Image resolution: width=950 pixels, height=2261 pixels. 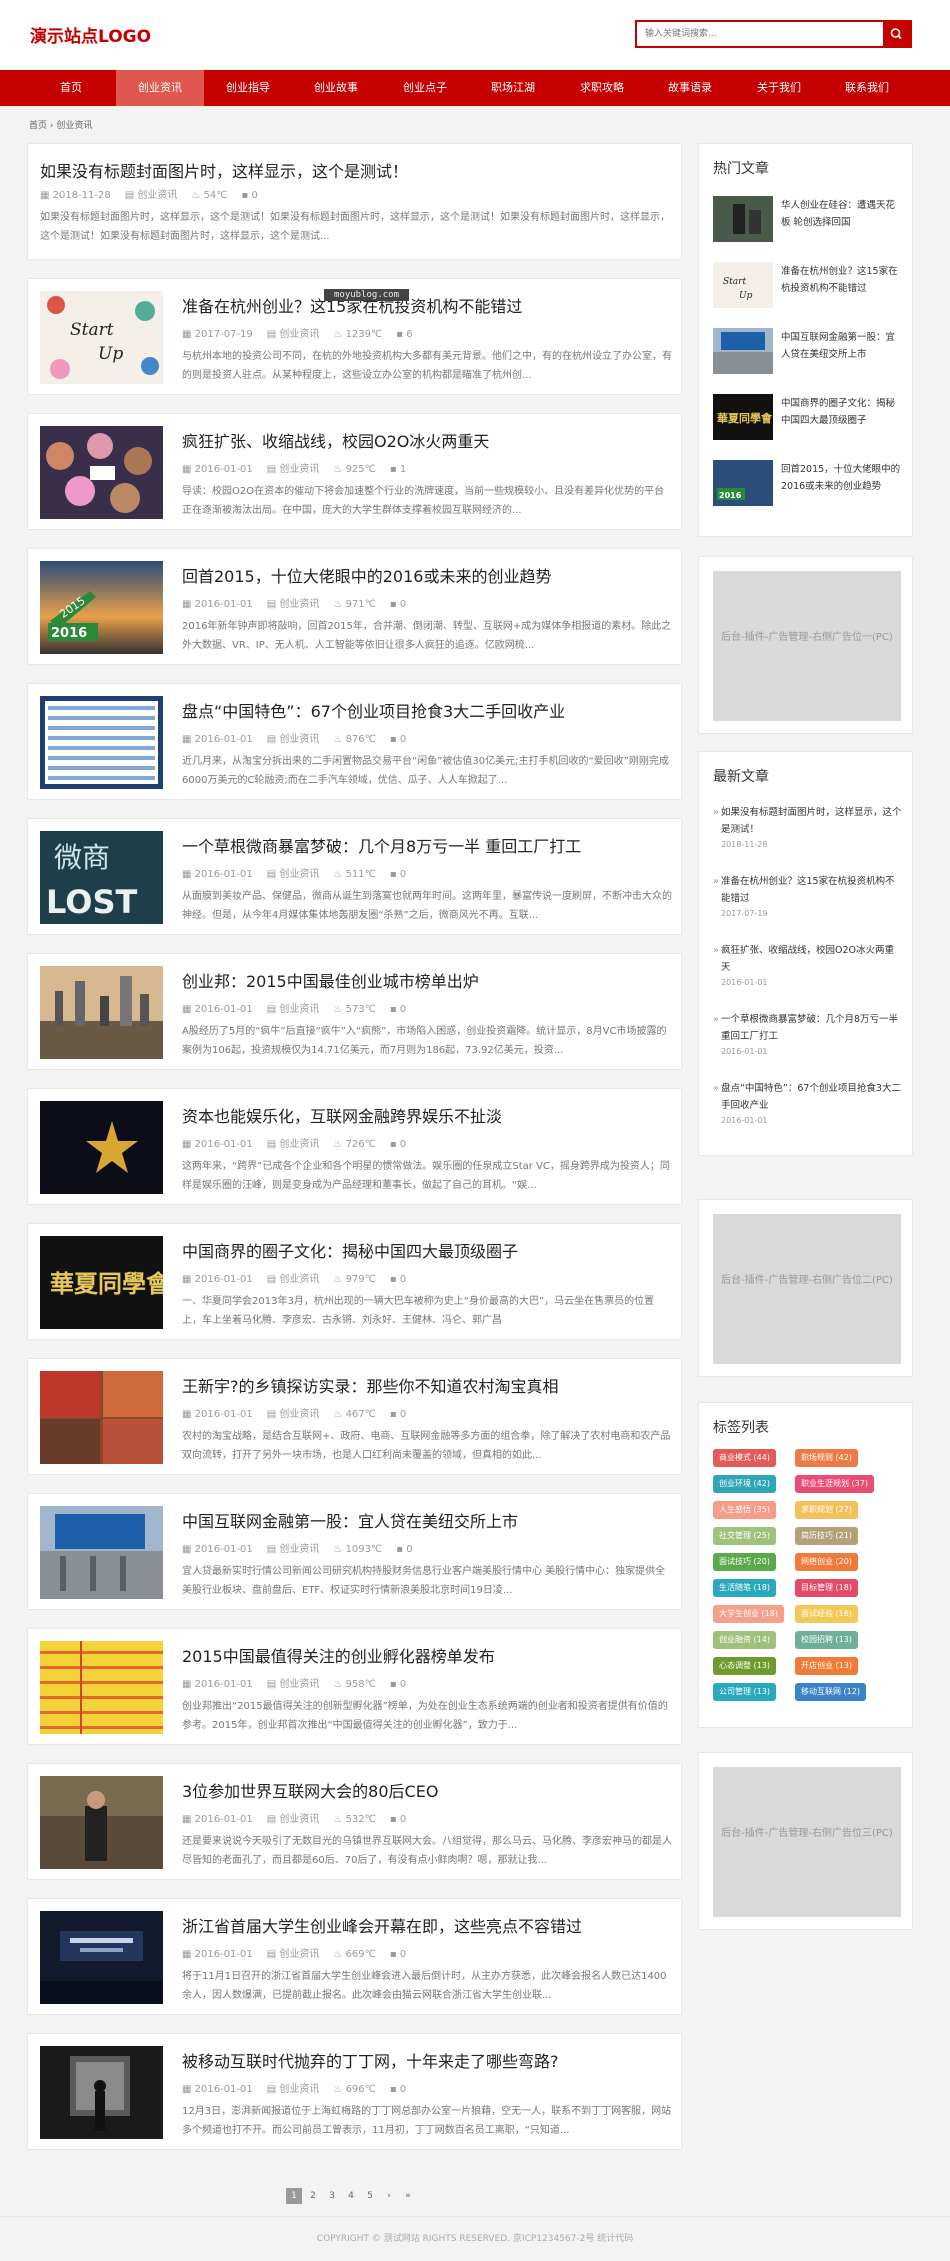 What do you see at coordinates (808, 1097) in the screenshot?
I see `latest-article-title: 盘点“中国特色”：67个创业项目抢食3大二手回收产业` at bounding box center [808, 1097].